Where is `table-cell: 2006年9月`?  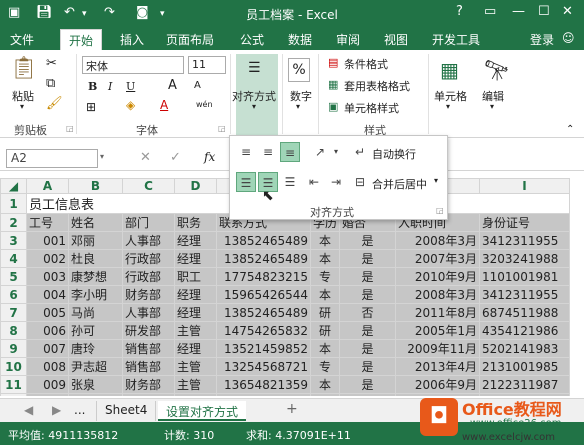 table-cell: 2006年9月 is located at coordinates (438, 384).